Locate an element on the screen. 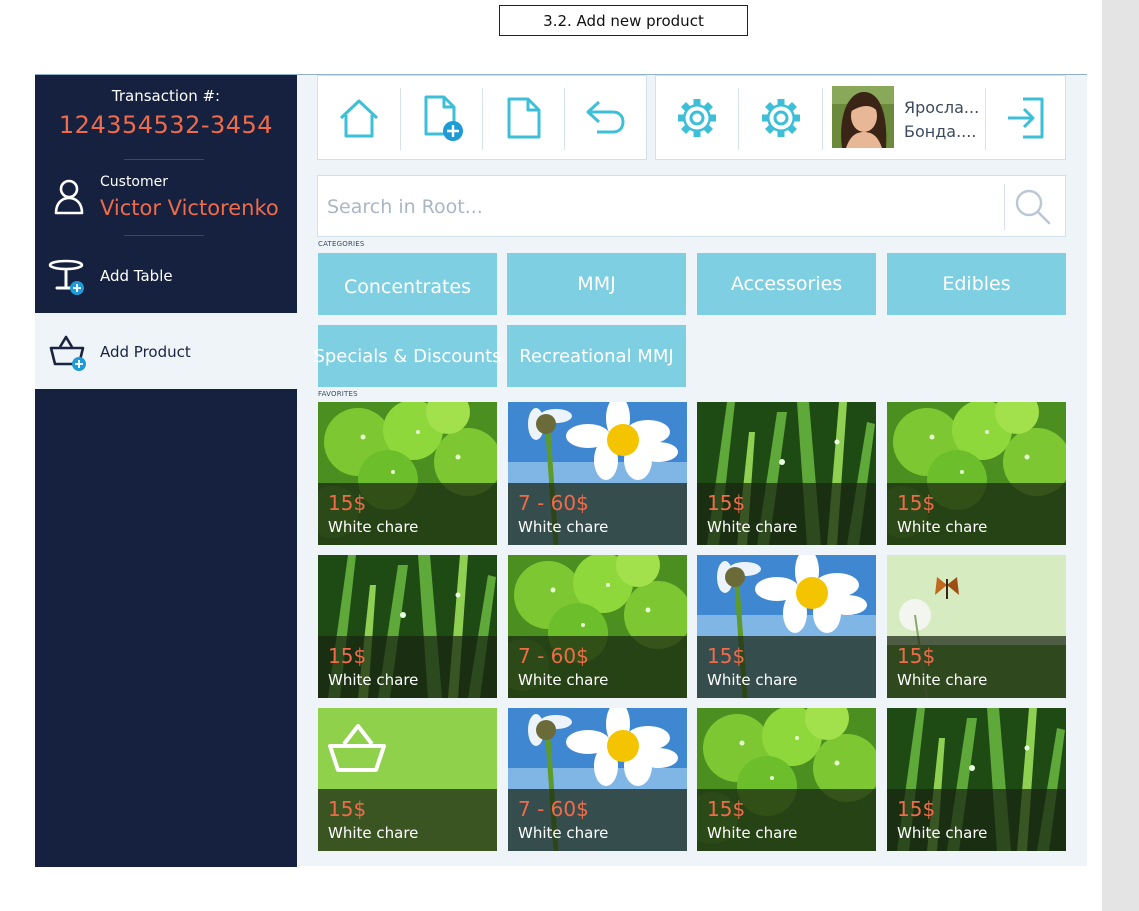 The height and width of the screenshot is (911, 1139). category-accessories: Accessories is located at coordinates (786, 284).